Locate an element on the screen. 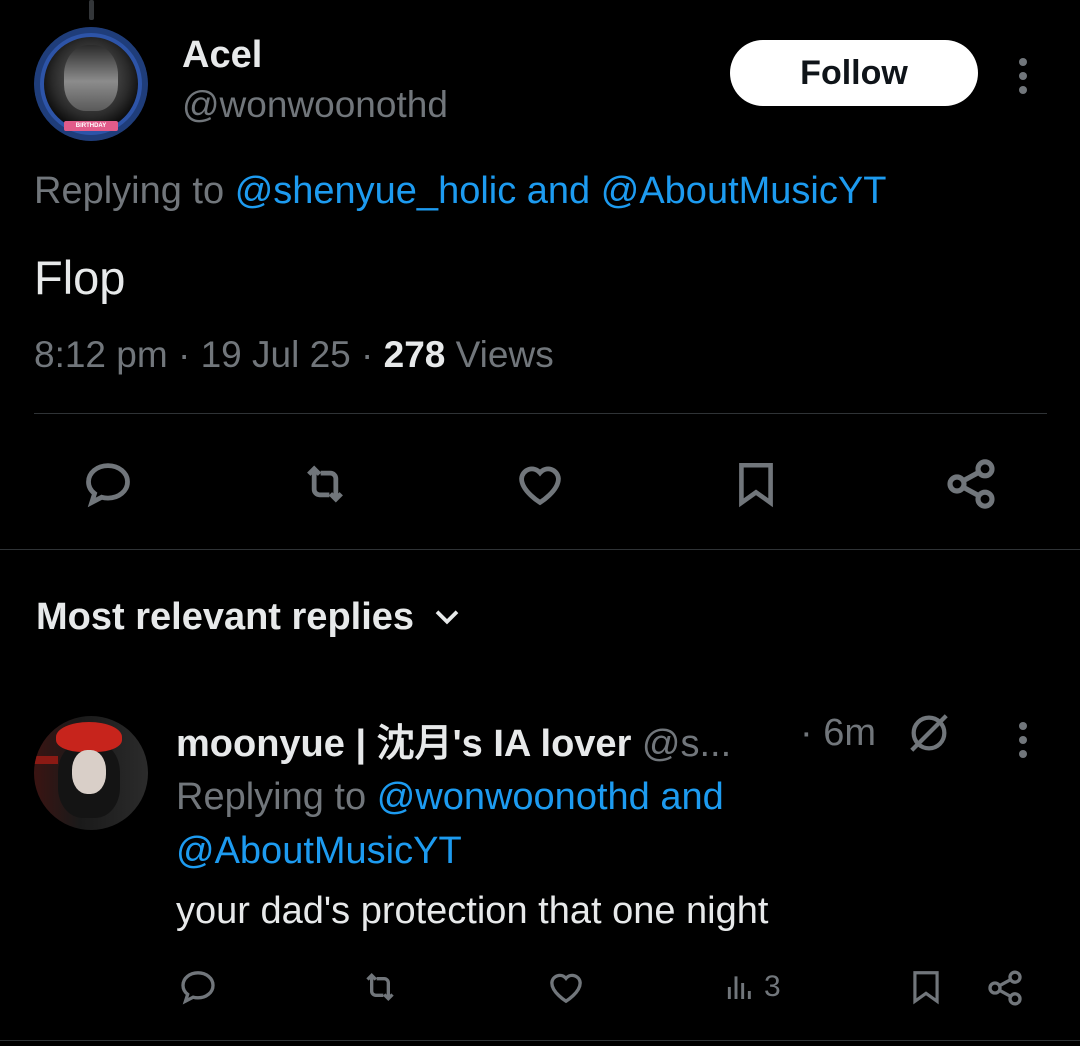  author-handle: @wonwoonothd is located at coordinates (315, 105).